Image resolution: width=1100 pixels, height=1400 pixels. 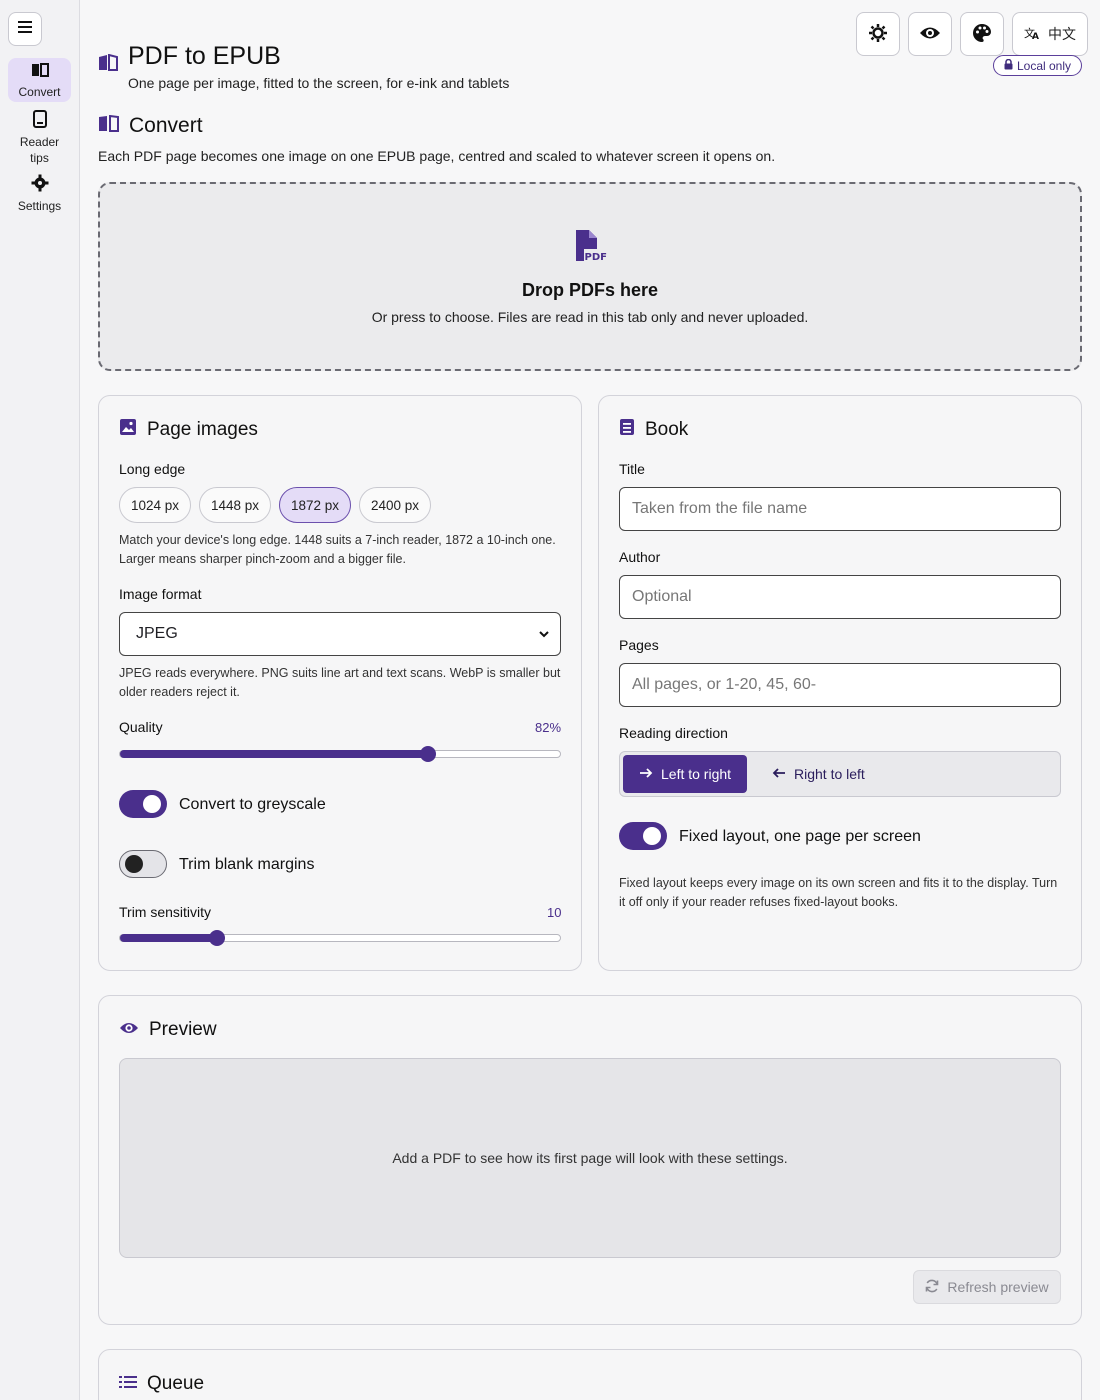 What do you see at coordinates (166, 125) in the screenshot?
I see `section-title: Convert` at bounding box center [166, 125].